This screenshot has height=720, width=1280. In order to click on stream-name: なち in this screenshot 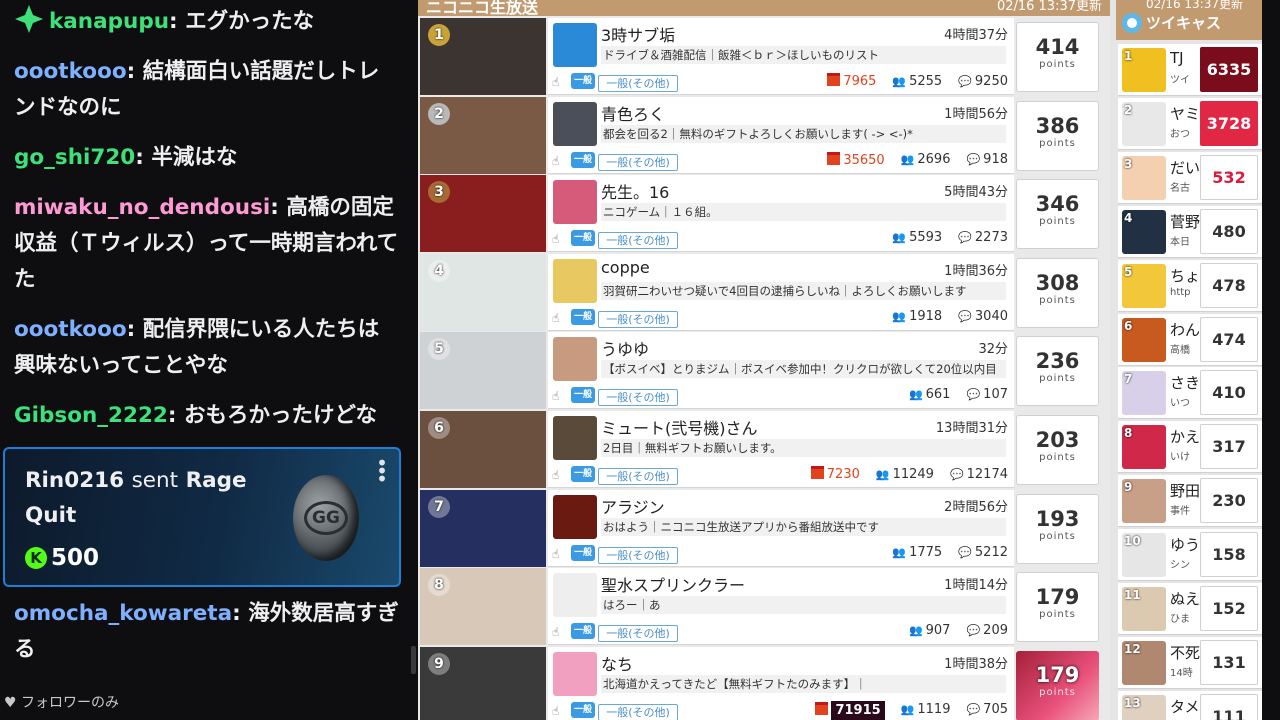, I will do `click(617, 663)`.